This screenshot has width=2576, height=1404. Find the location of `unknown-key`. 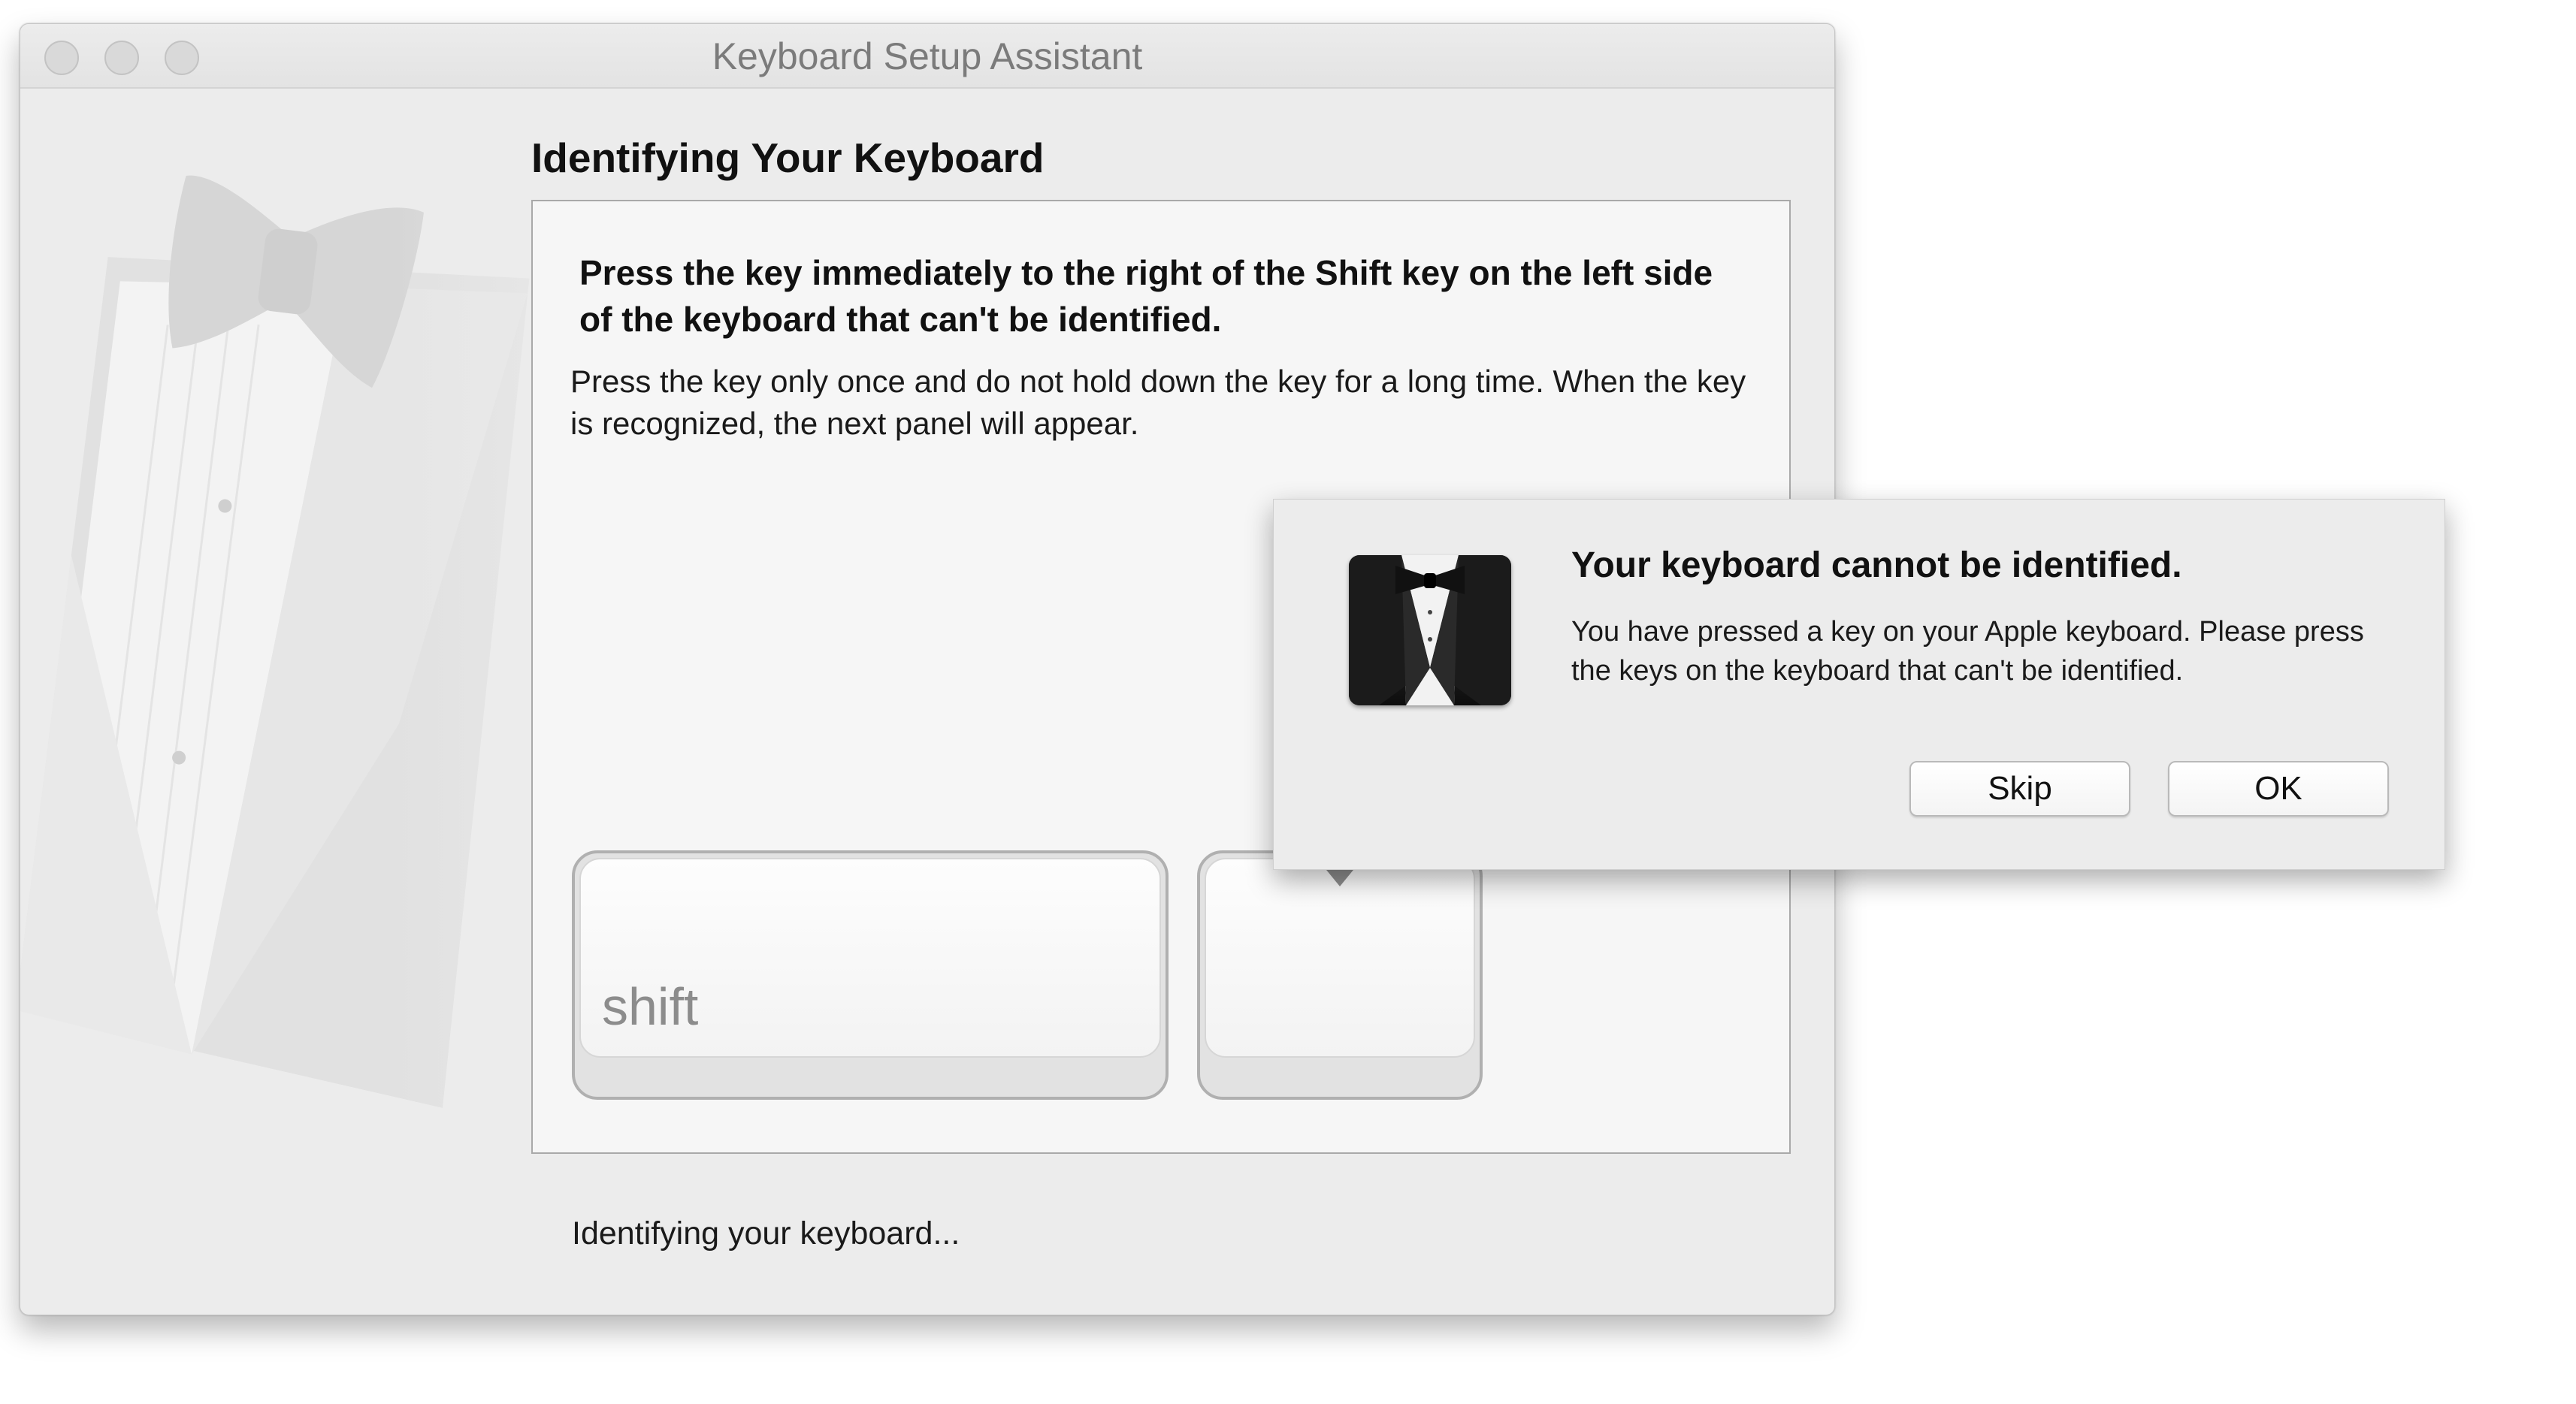

unknown-key is located at coordinates (1340, 975).